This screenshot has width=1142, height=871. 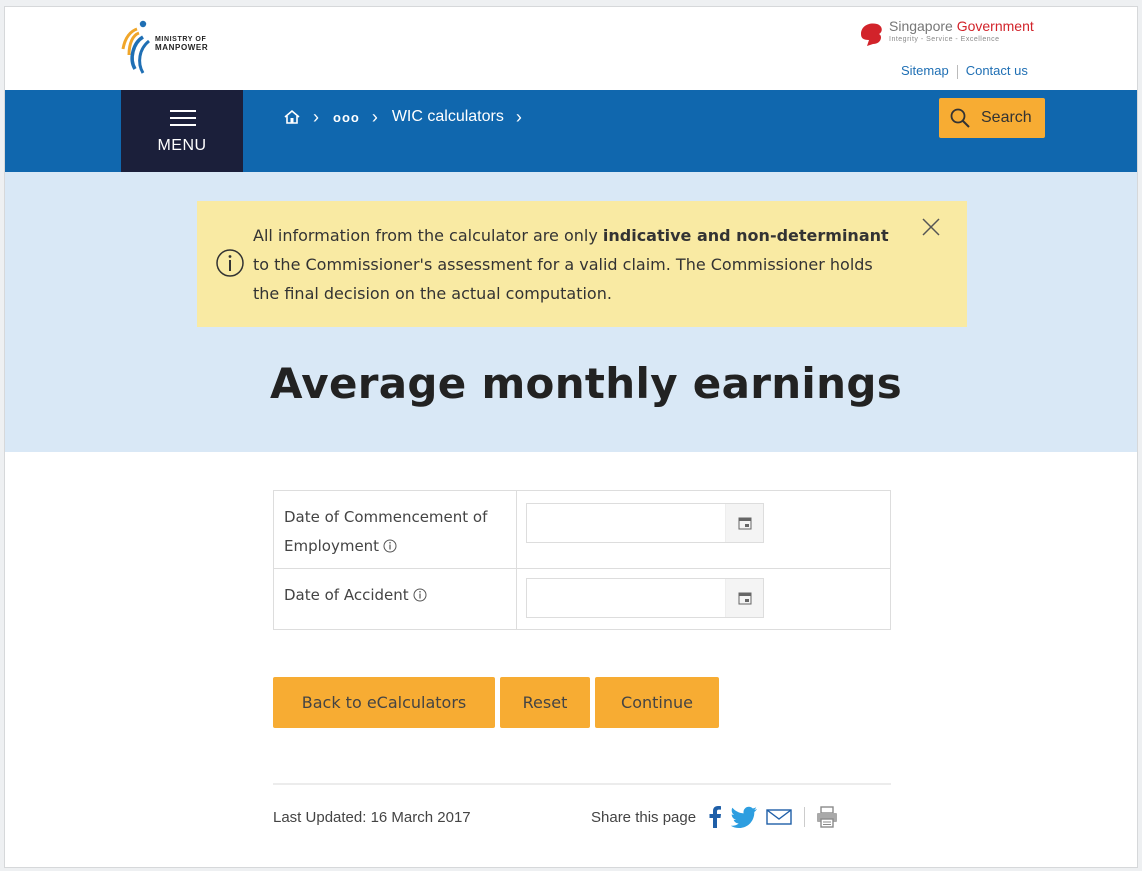 What do you see at coordinates (931, 227) in the screenshot?
I see `close-icon` at bounding box center [931, 227].